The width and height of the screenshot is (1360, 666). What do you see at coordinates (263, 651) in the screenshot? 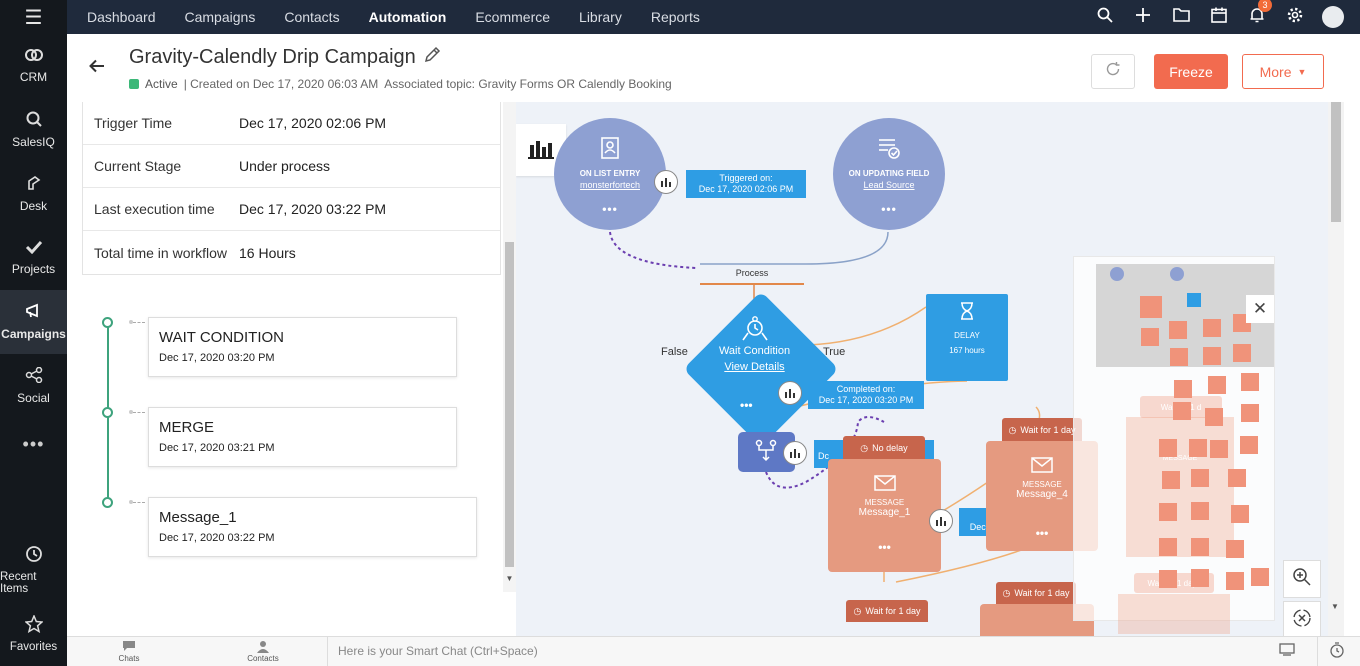
I see `contacts-button: Contacts` at bounding box center [263, 651].